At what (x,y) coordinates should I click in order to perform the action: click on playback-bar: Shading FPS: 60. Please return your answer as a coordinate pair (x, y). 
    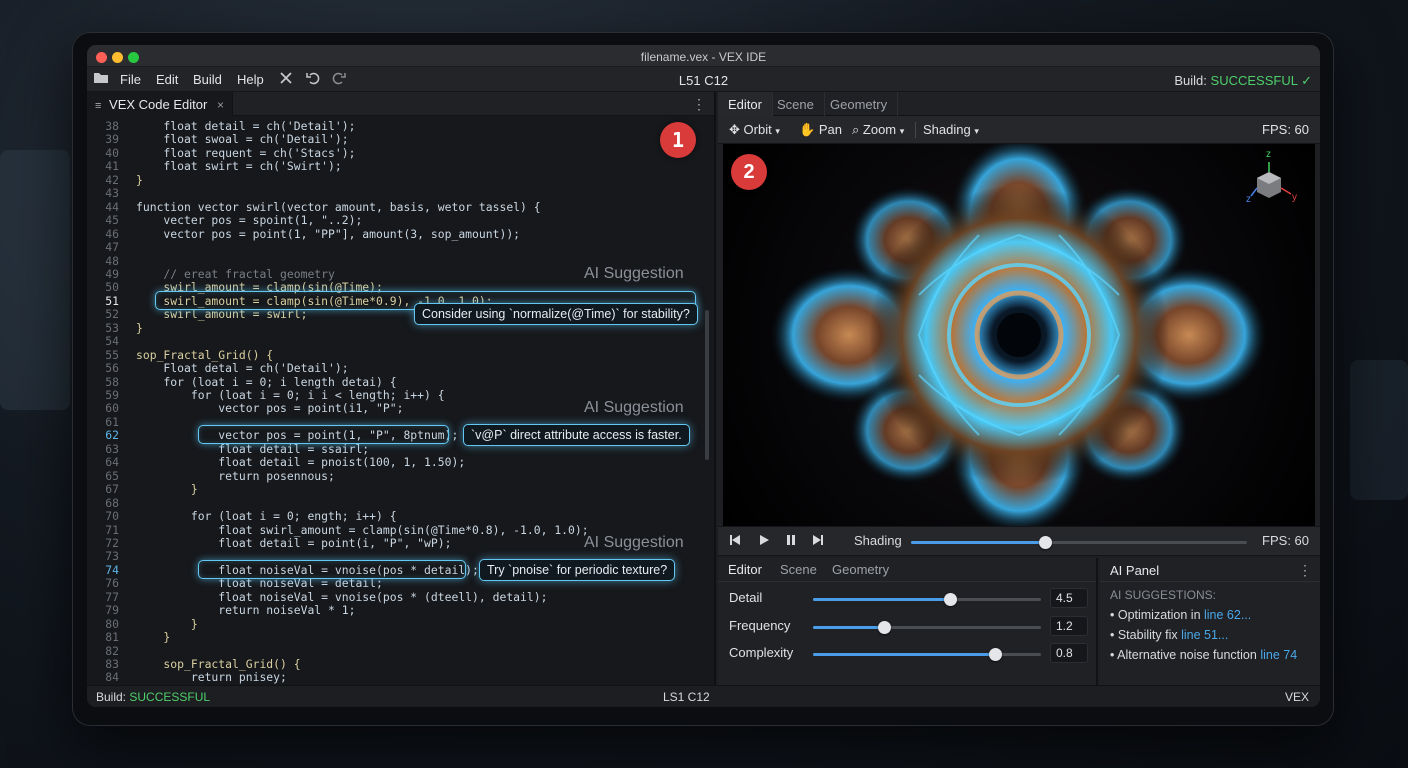
    Looking at the image, I should click on (1019, 541).